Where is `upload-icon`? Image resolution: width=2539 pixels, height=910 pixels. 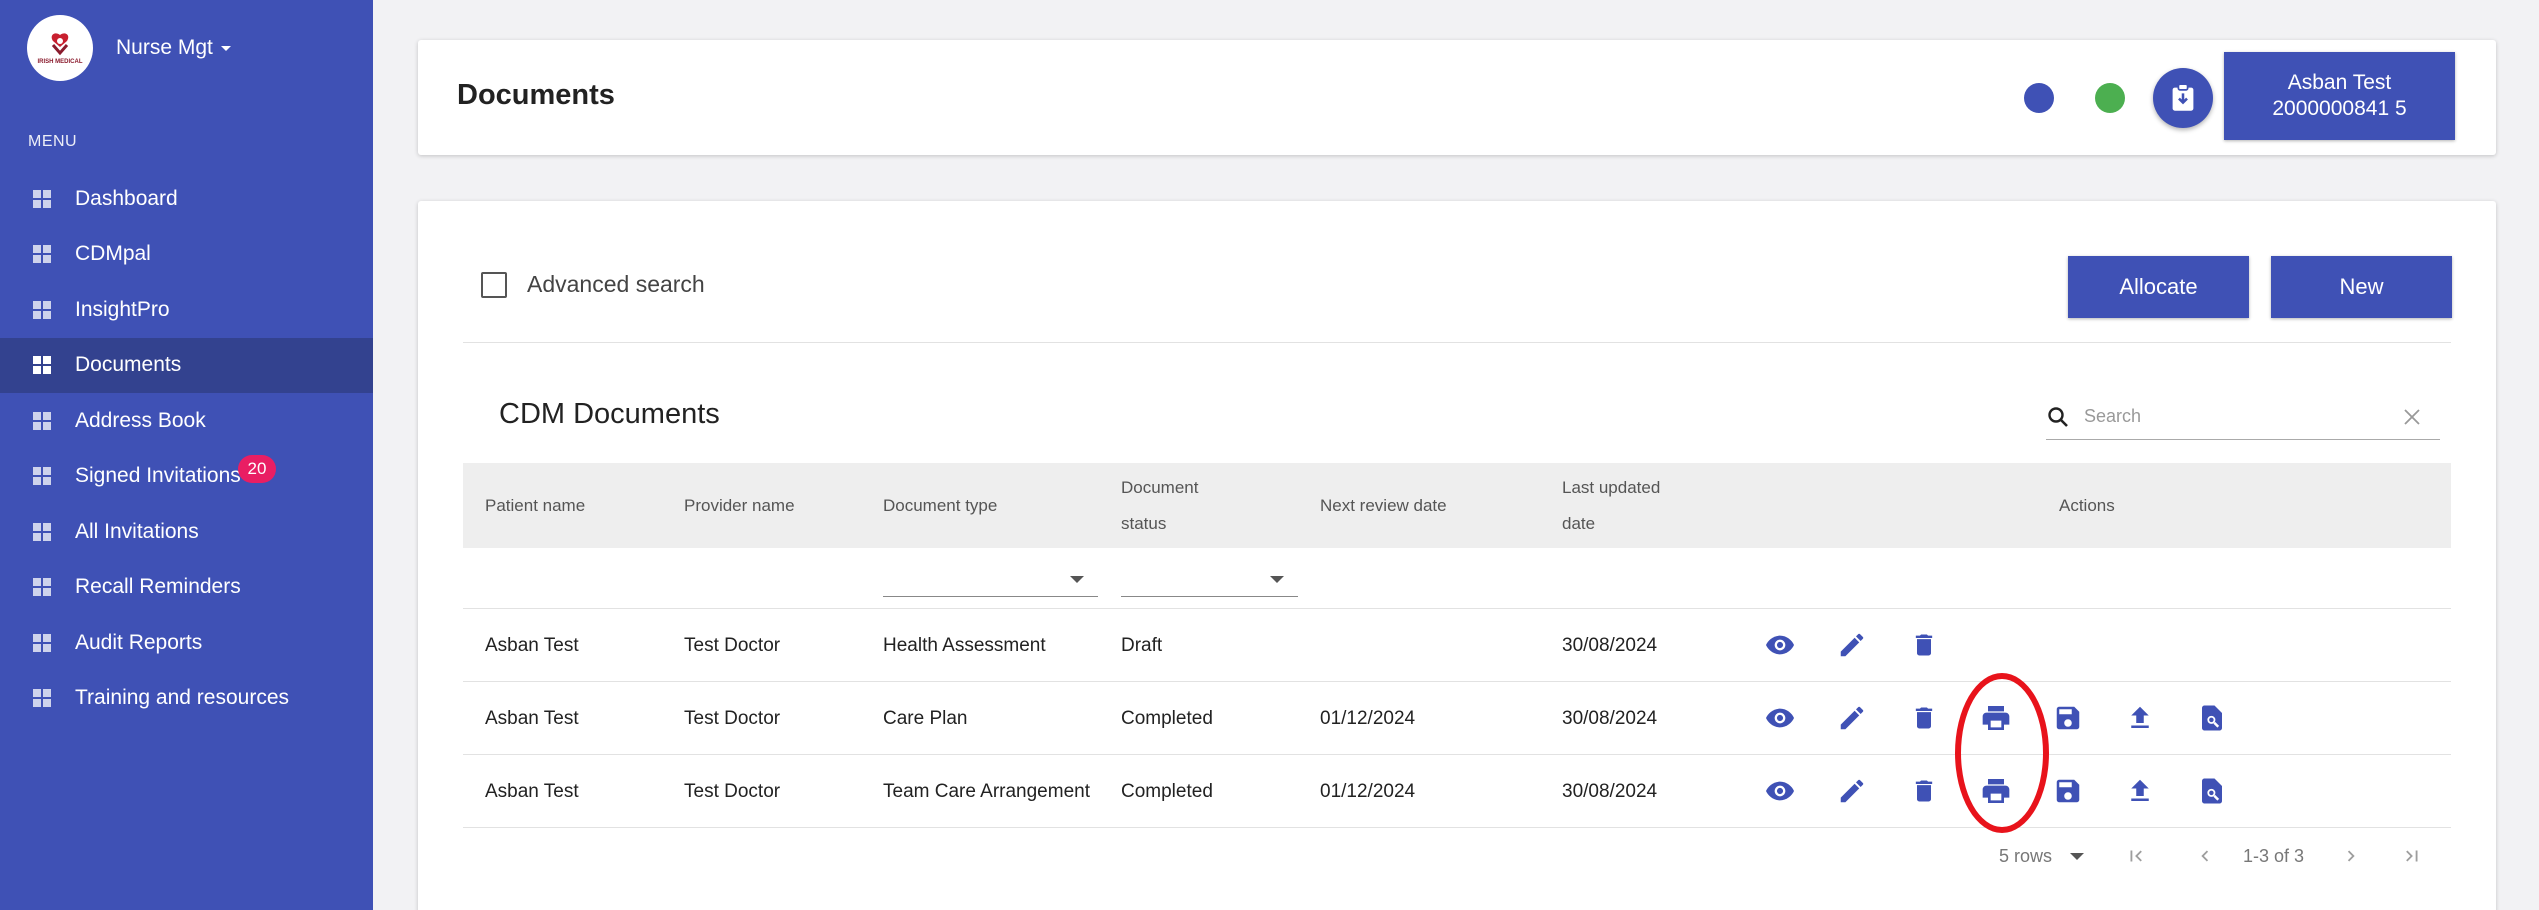 upload-icon is located at coordinates (2140, 717).